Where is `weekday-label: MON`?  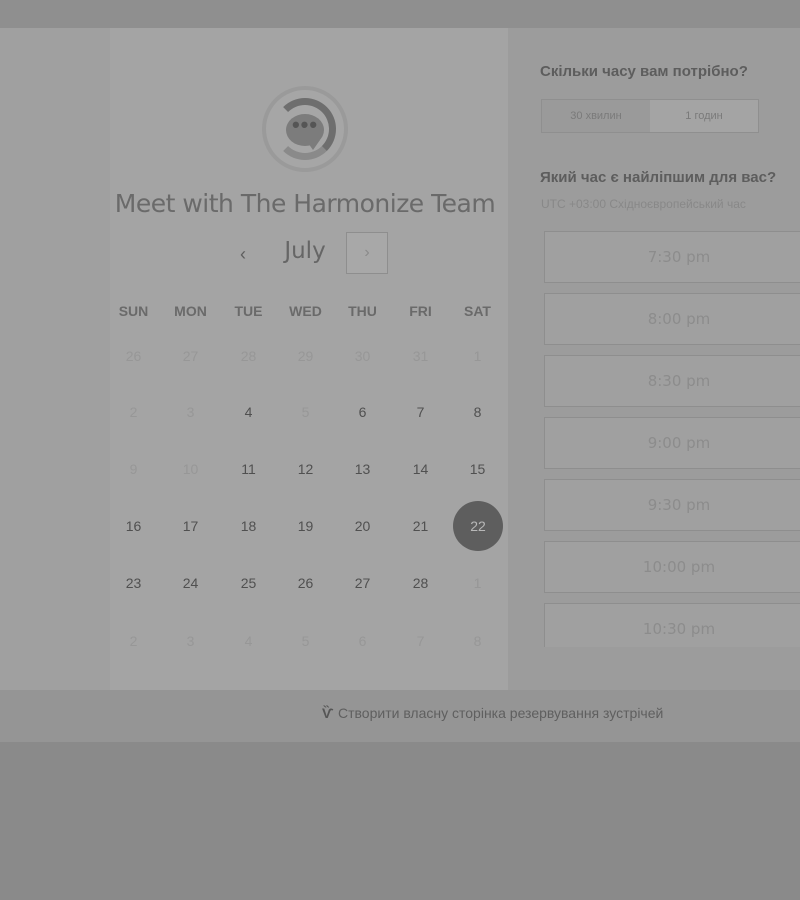
weekday-label: MON is located at coordinates (190, 311).